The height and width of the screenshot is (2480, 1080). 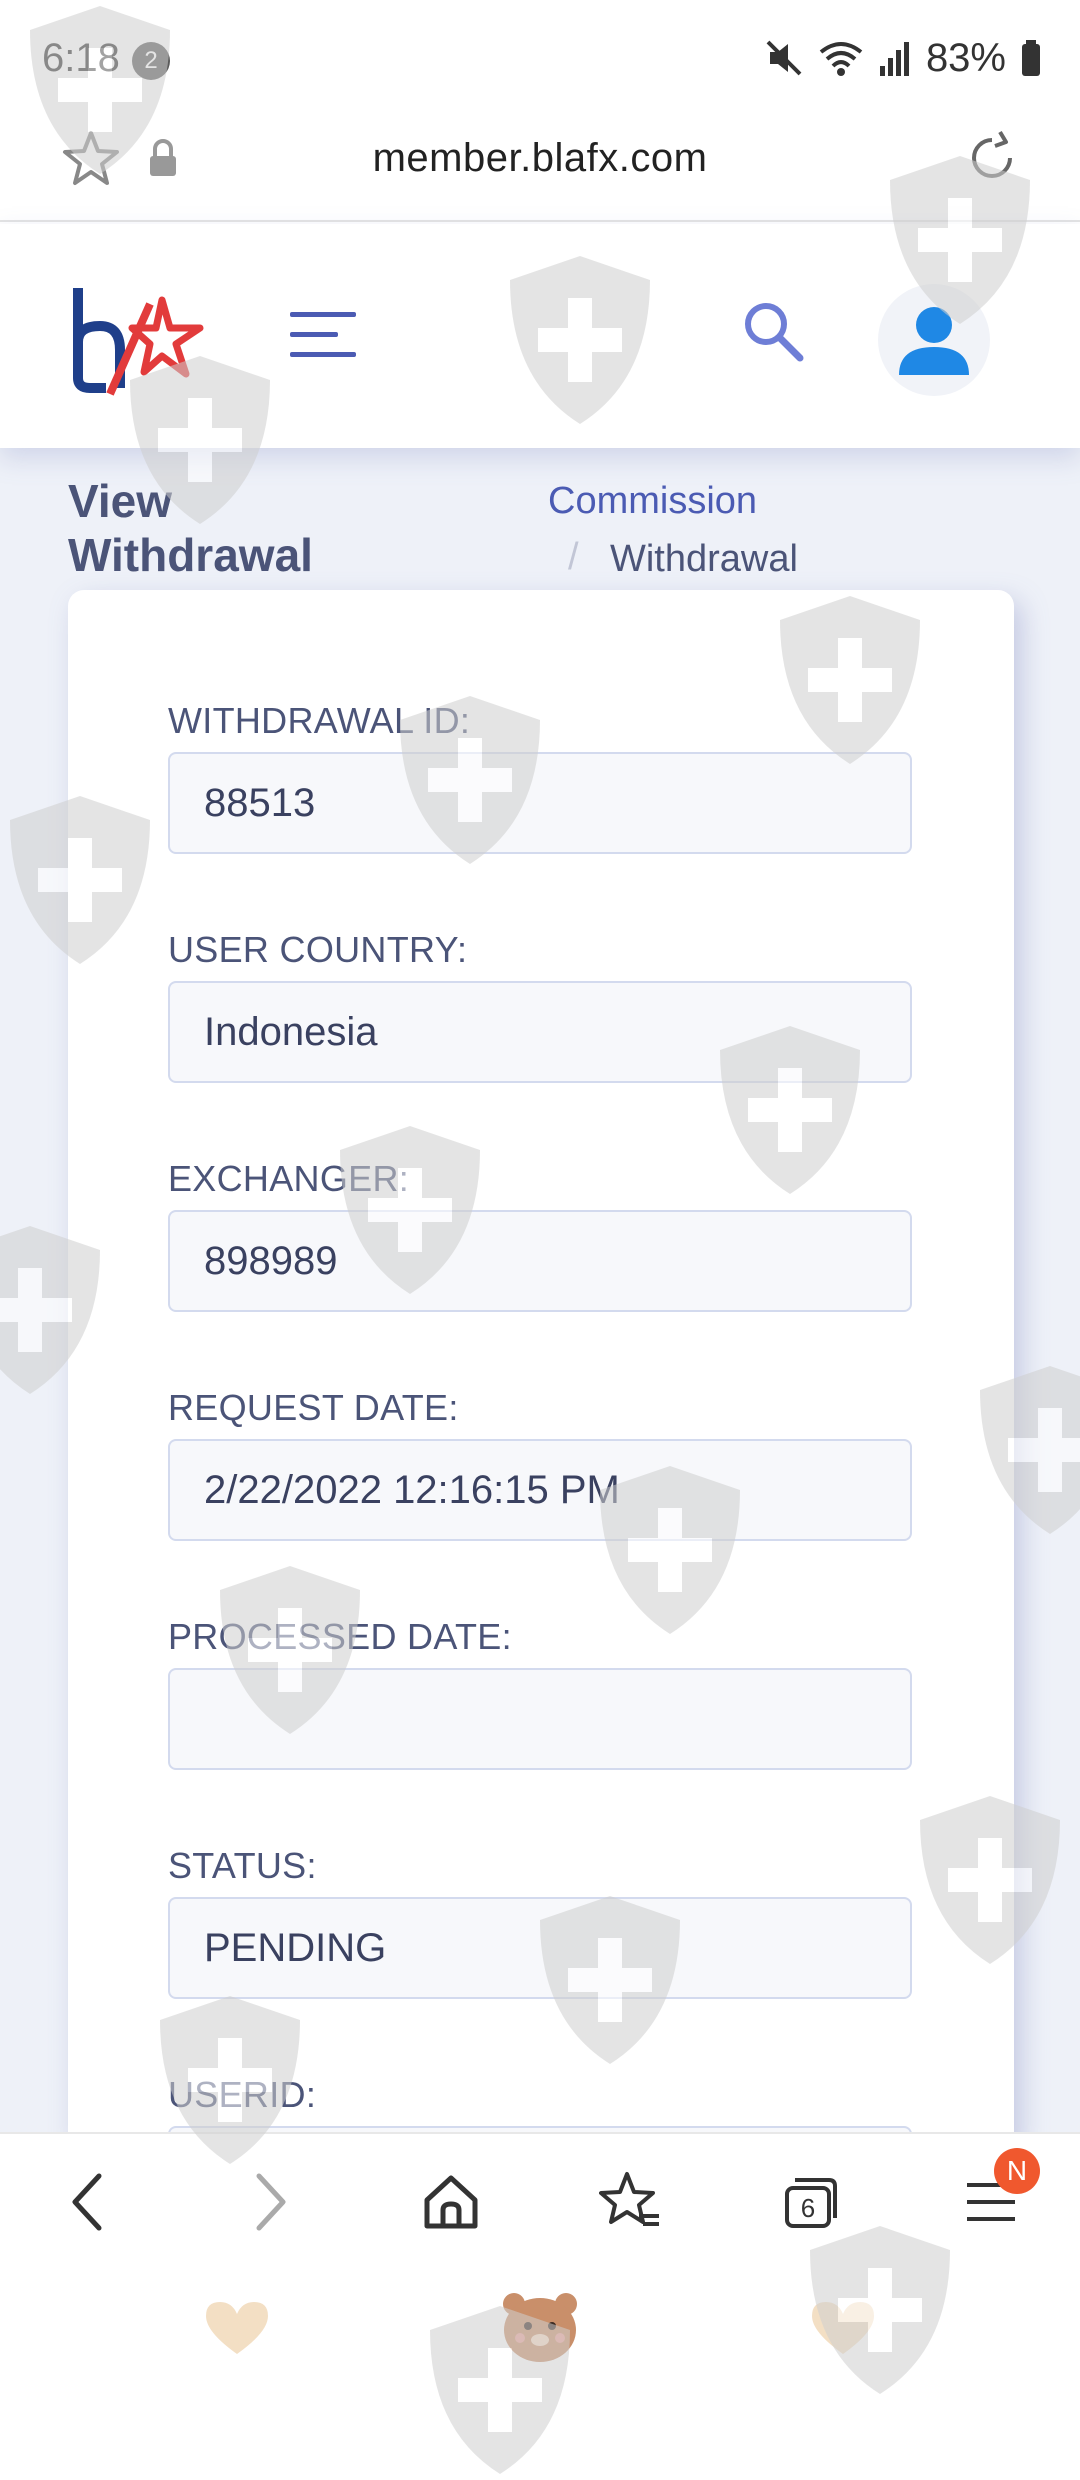 I want to click on logo, so click(x=140, y=340).